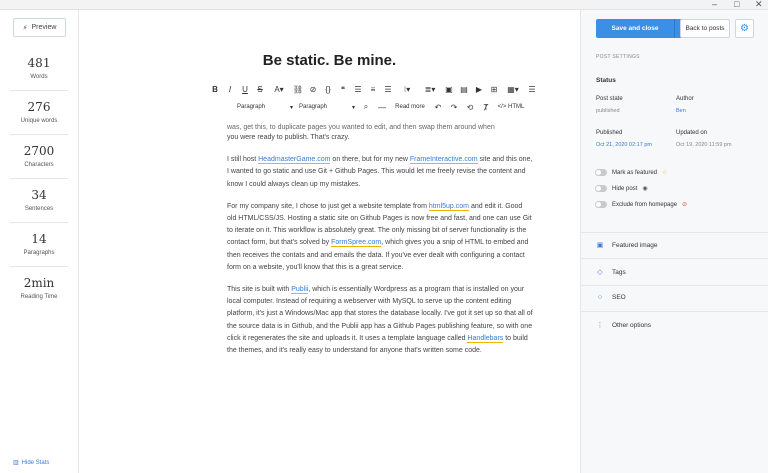 This screenshot has width=768, height=473. What do you see at coordinates (532, 89) in the screenshot?
I see `more-icon: ☰` at bounding box center [532, 89].